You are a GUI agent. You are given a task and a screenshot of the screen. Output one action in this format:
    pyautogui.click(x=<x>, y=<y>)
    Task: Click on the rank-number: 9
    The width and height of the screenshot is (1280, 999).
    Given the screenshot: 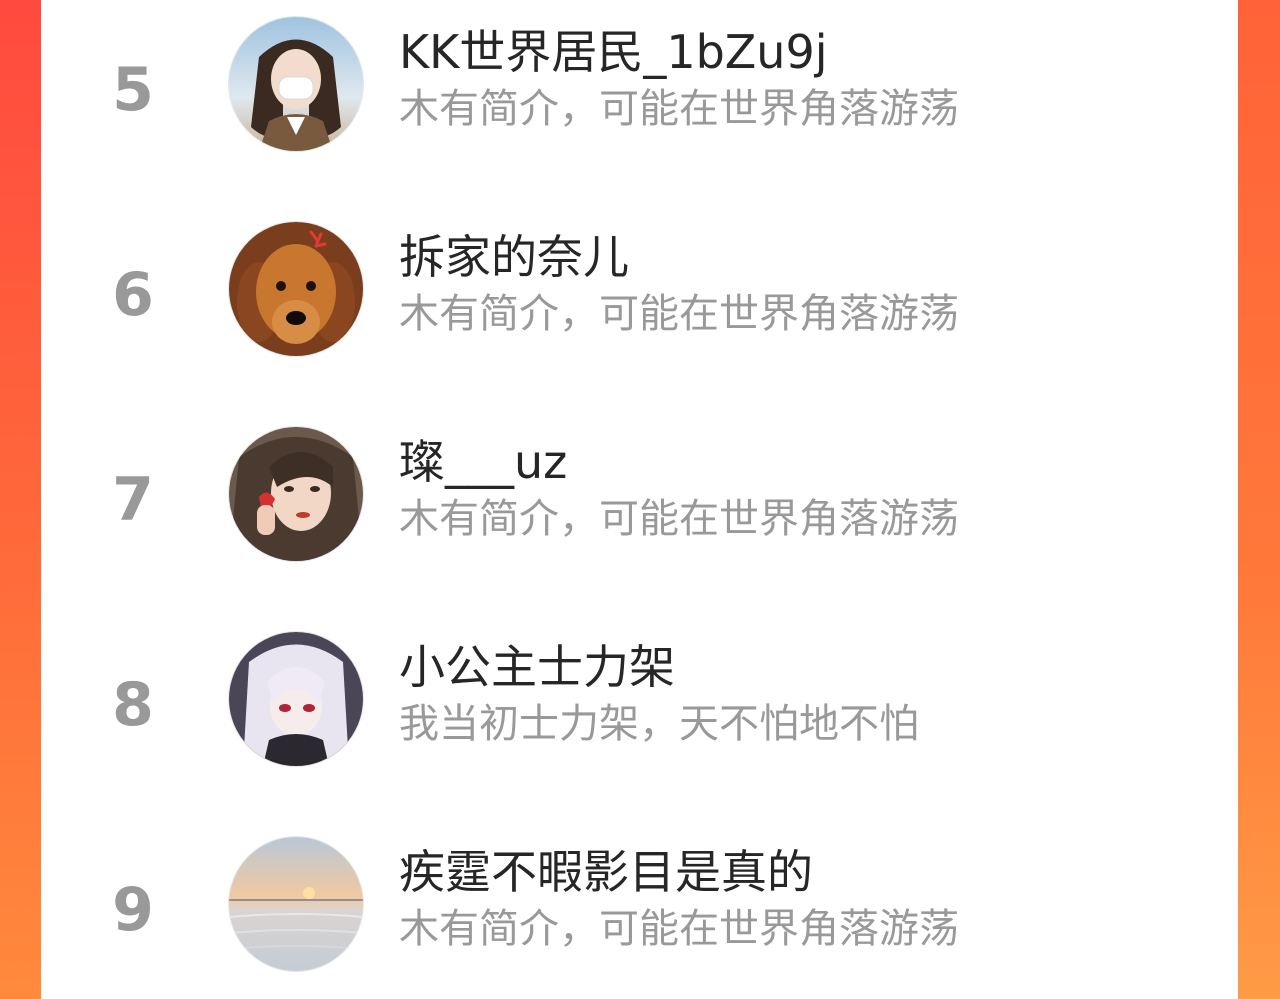 What is the action you would take?
    pyautogui.click(x=133, y=910)
    